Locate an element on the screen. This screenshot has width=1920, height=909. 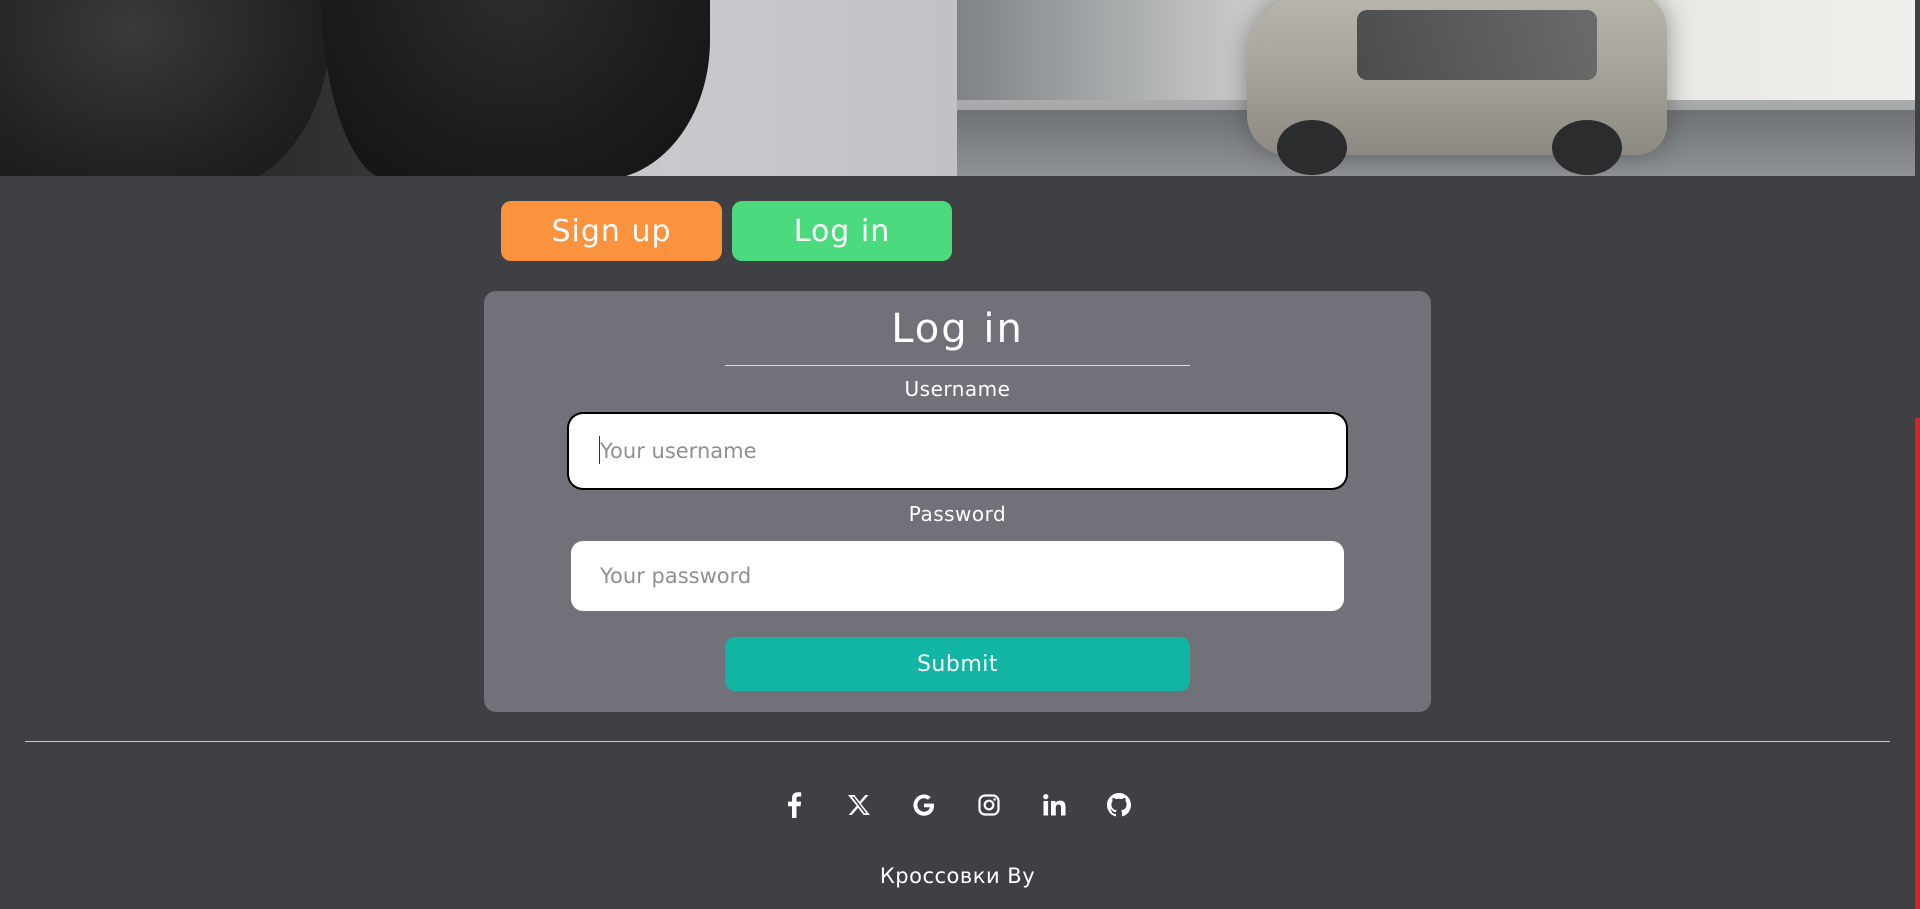
hero-image-jeans is located at coordinates (478, 88).